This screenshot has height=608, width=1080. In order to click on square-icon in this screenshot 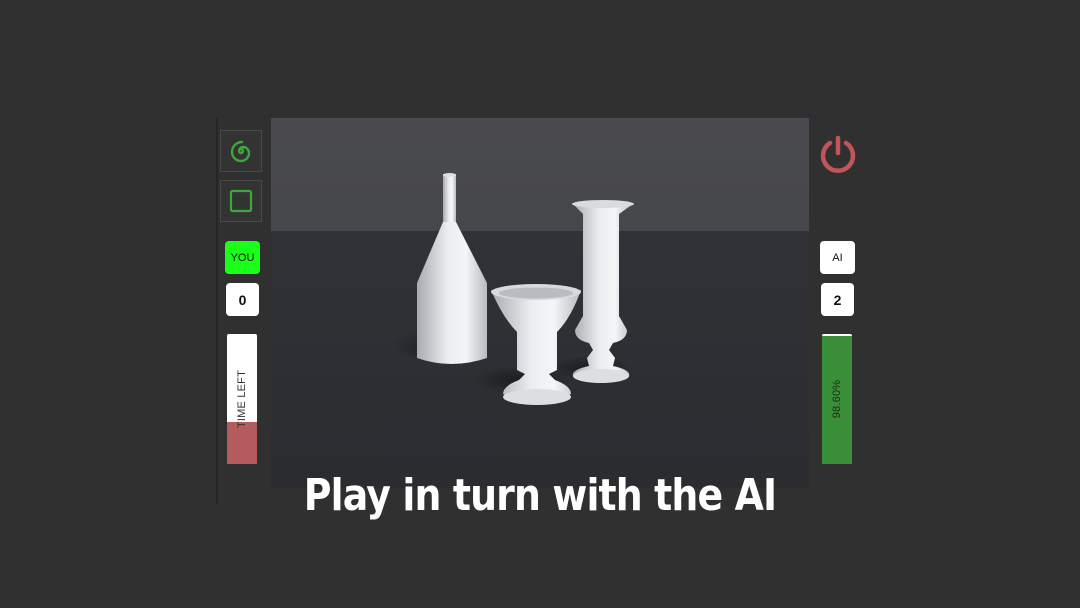, I will do `click(241, 201)`.